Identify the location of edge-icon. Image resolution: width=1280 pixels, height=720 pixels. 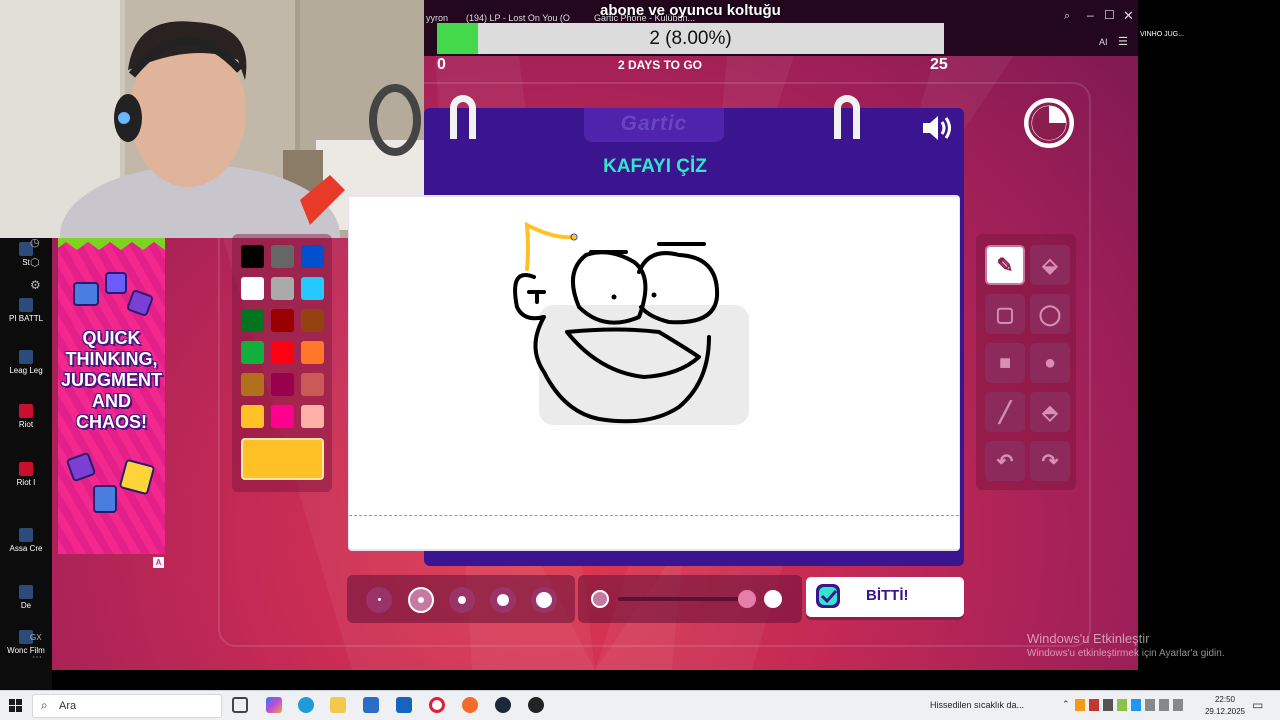
(306, 705).